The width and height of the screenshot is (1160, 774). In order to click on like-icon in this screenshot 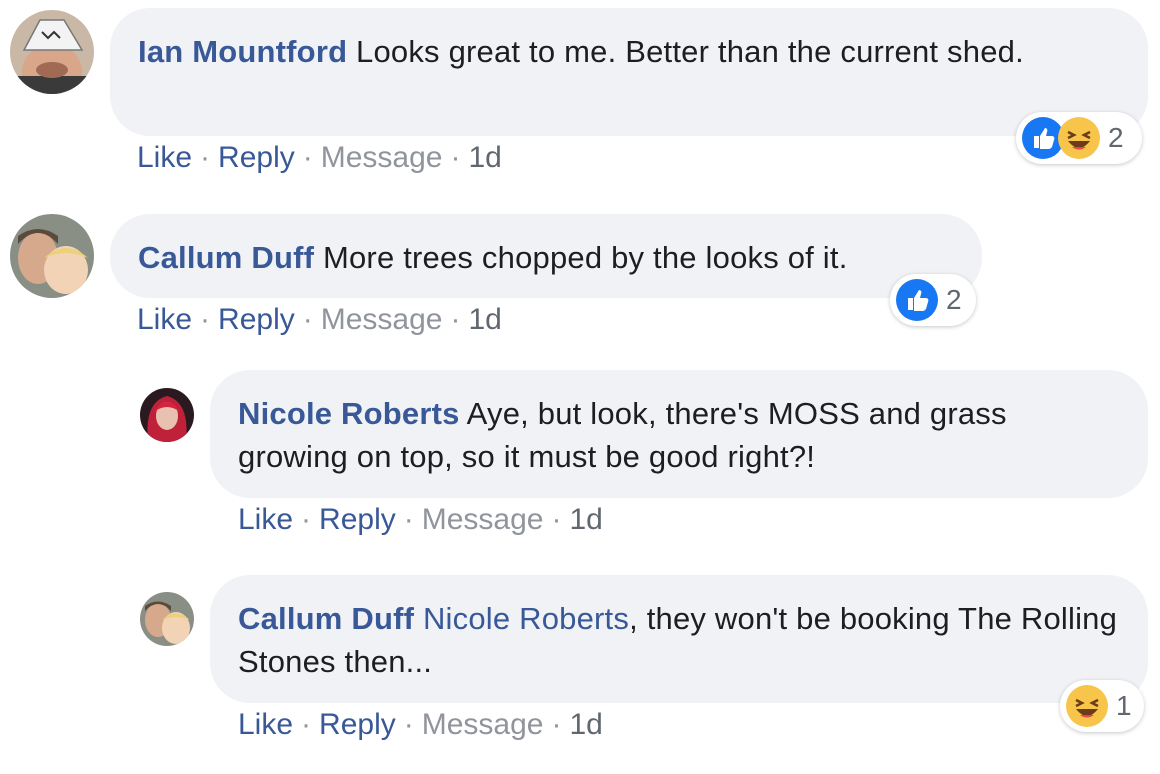, I will do `click(917, 300)`.